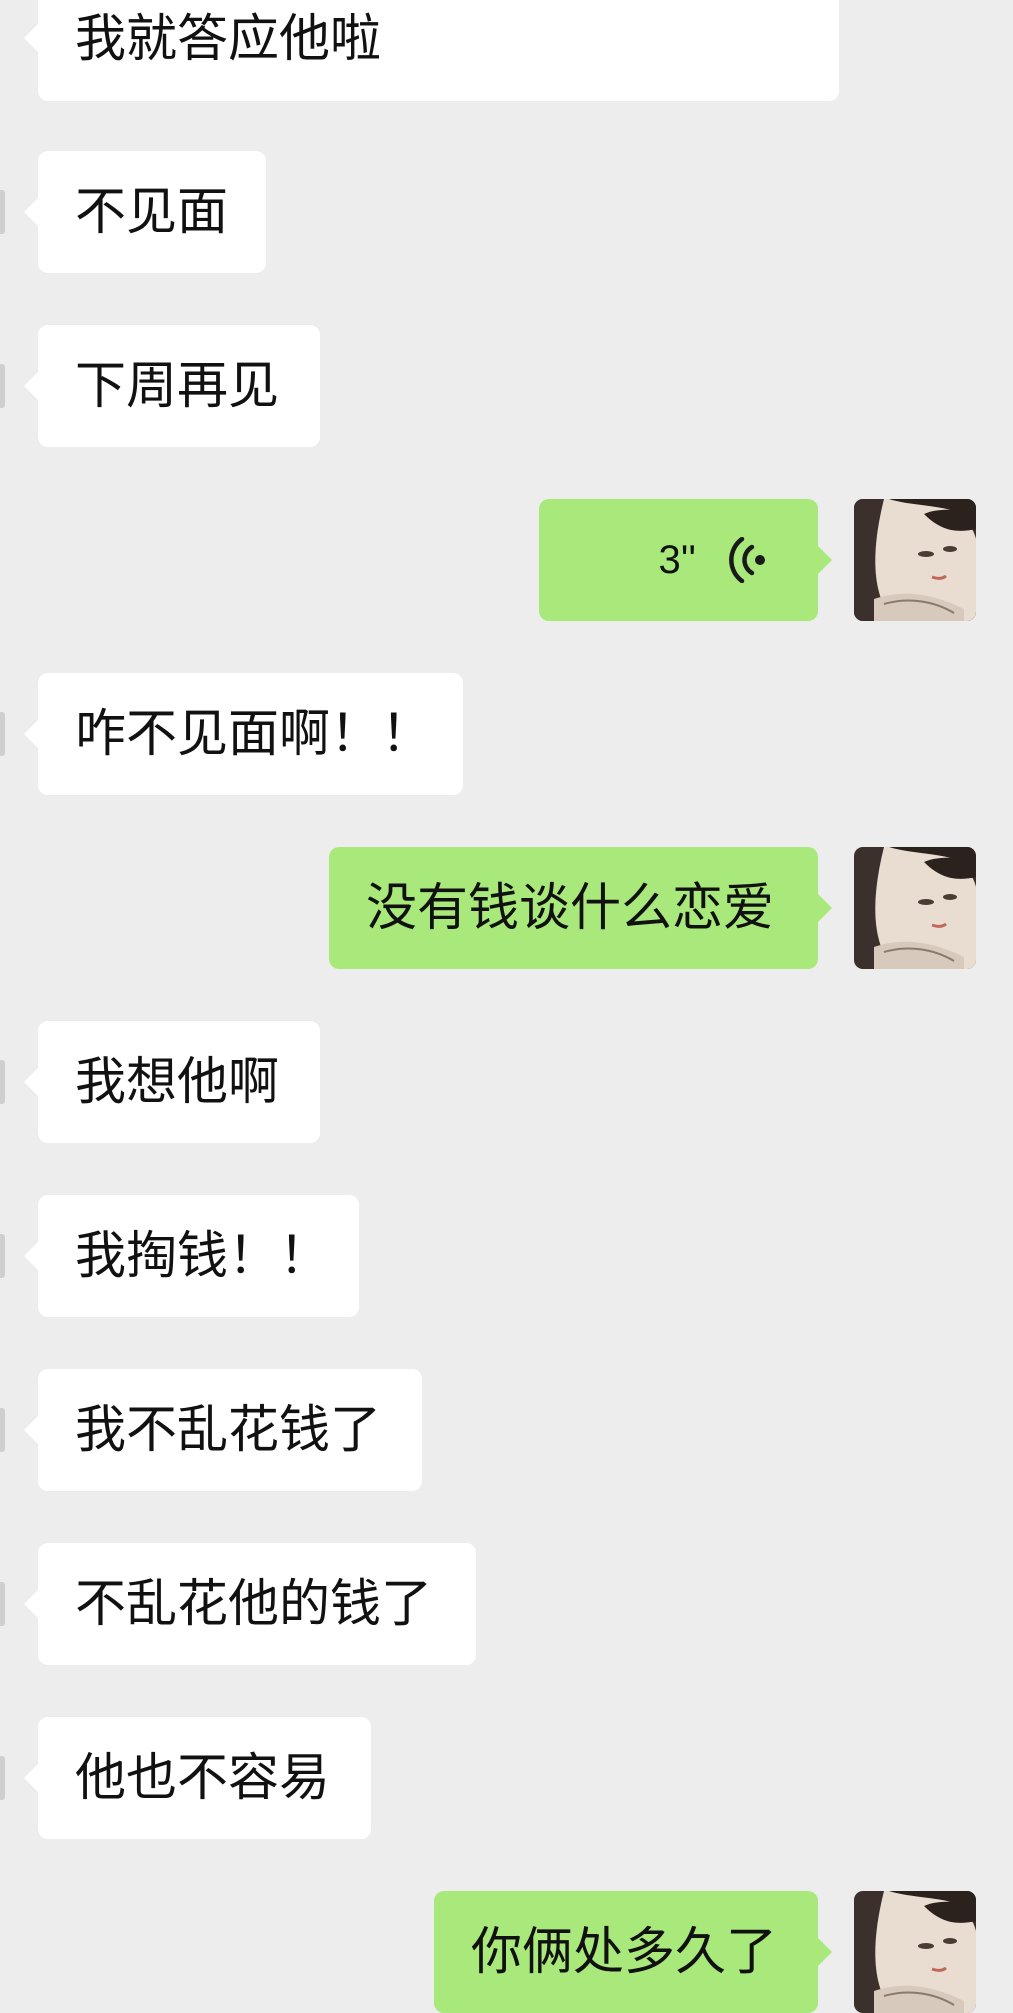  What do you see at coordinates (203, 1256) in the screenshot?
I see `message-text: 我掏钱！！` at bounding box center [203, 1256].